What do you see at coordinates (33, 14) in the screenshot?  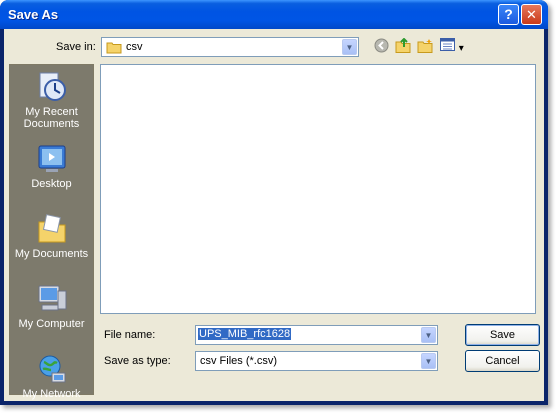 I see `window-title: Save As` at bounding box center [33, 14].